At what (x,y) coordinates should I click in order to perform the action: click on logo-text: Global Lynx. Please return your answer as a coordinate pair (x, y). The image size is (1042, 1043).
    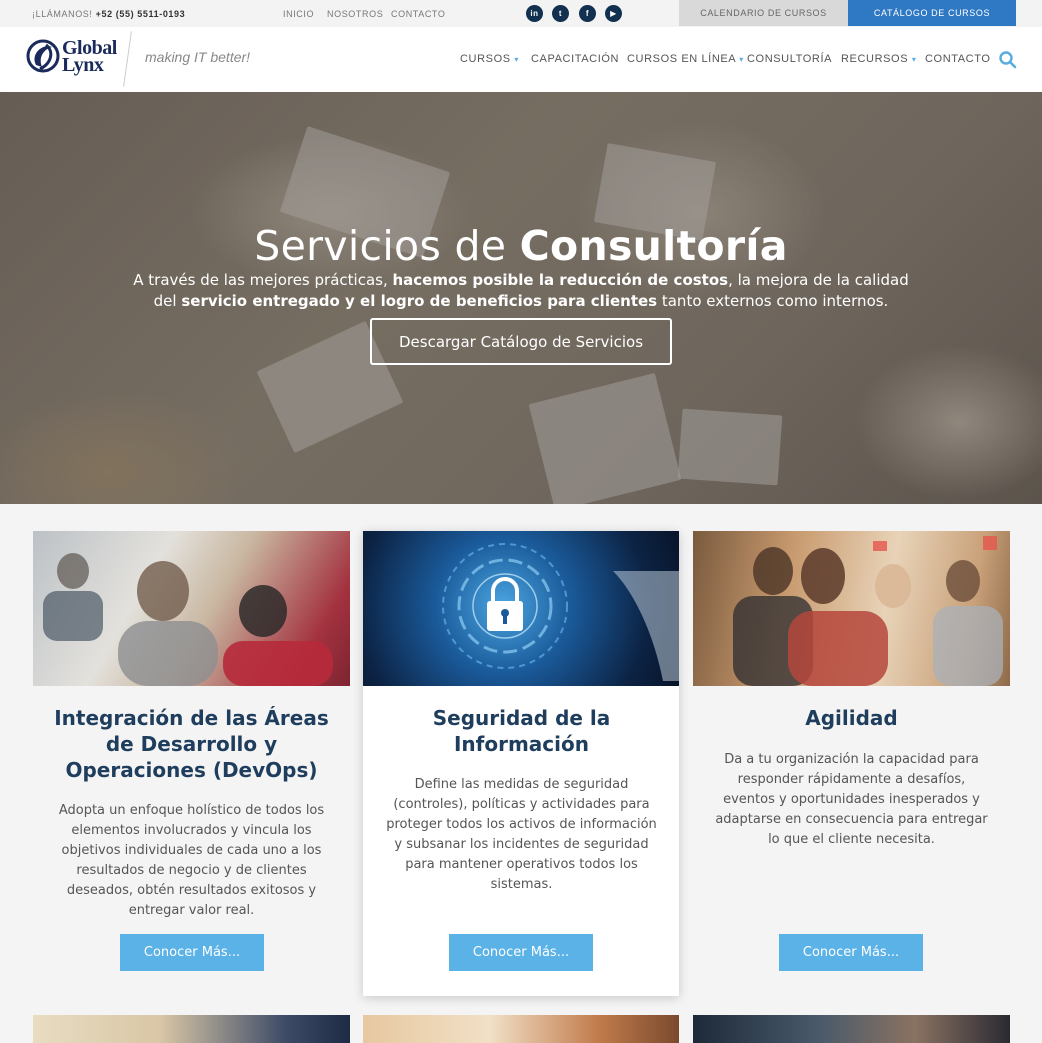
    Looking at the image, I should click on (89, 57).